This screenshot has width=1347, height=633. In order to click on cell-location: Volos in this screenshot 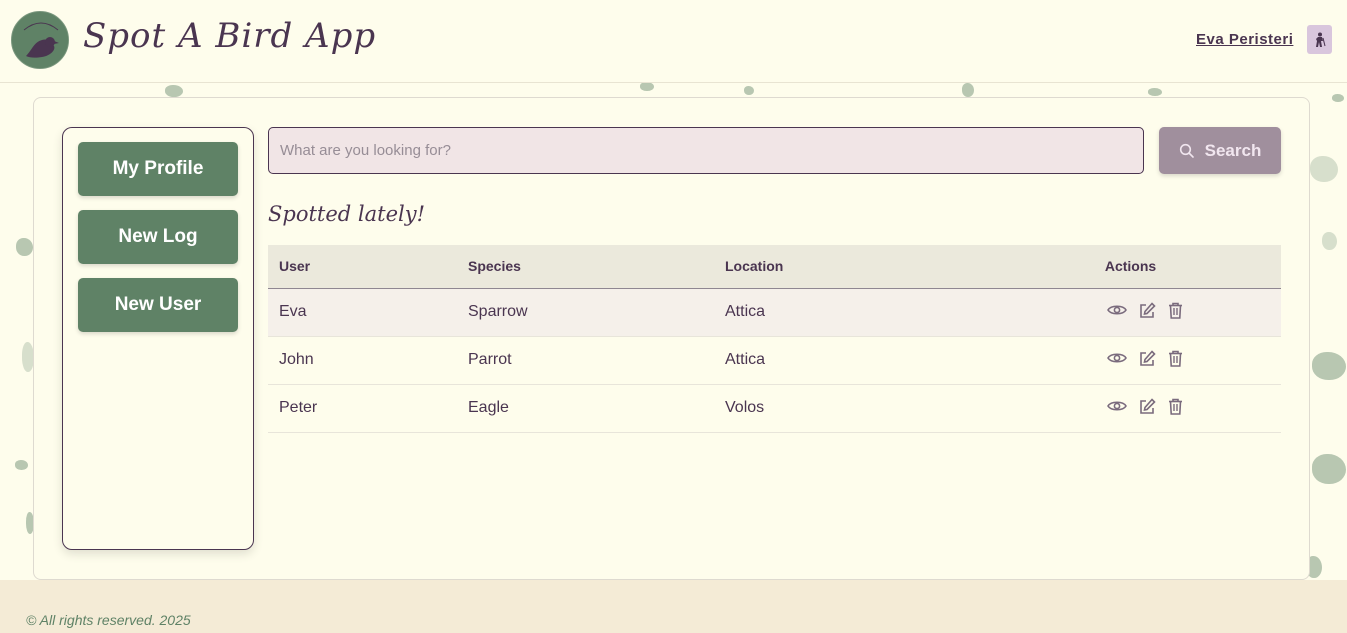, I will do `click(745, 407)`.